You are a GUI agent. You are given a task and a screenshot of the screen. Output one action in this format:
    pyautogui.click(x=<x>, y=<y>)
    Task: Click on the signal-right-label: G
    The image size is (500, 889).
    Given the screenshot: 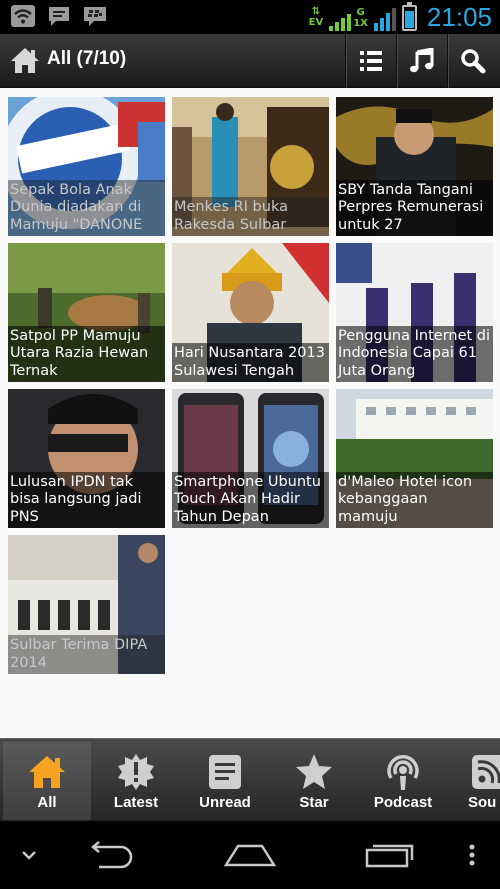 What is the action you would take?
    pyautogui.click(x=360, y=12)
    